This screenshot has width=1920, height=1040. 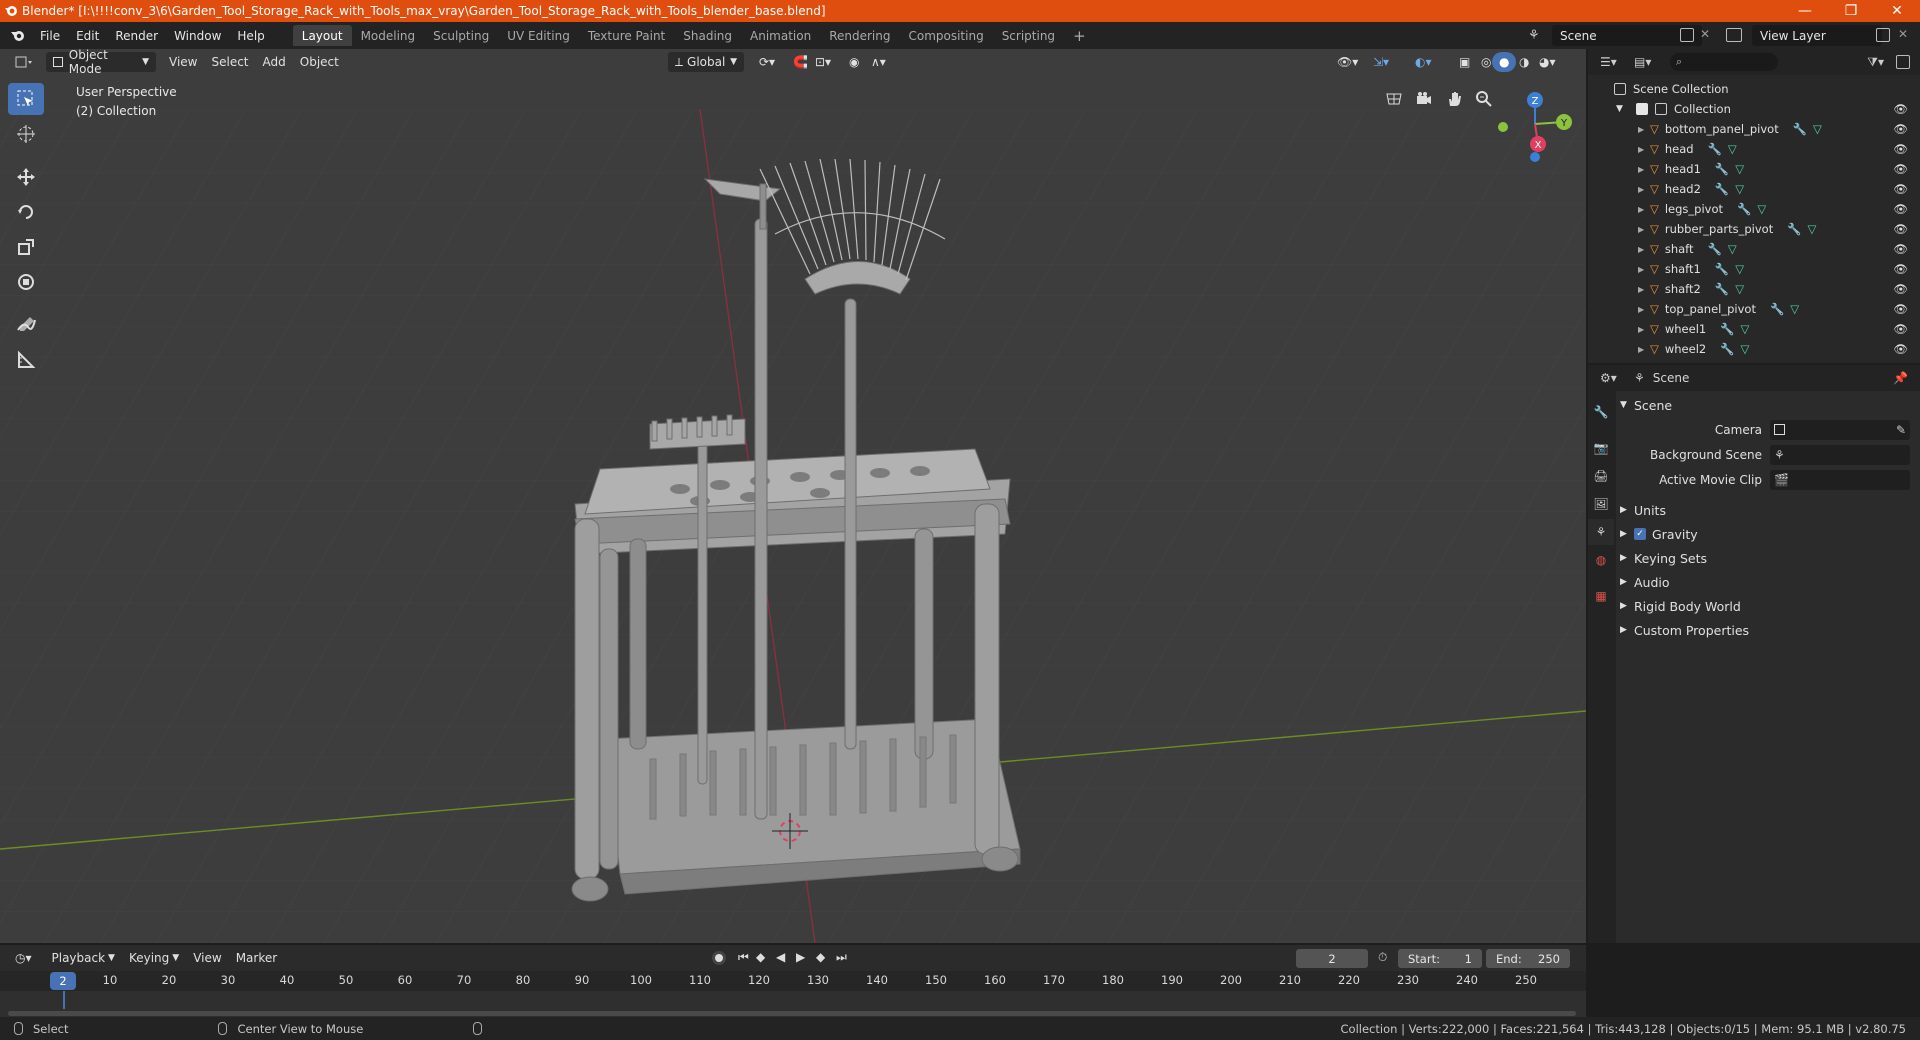 I want to click on playhead-line, so click(x=64, y=1000).